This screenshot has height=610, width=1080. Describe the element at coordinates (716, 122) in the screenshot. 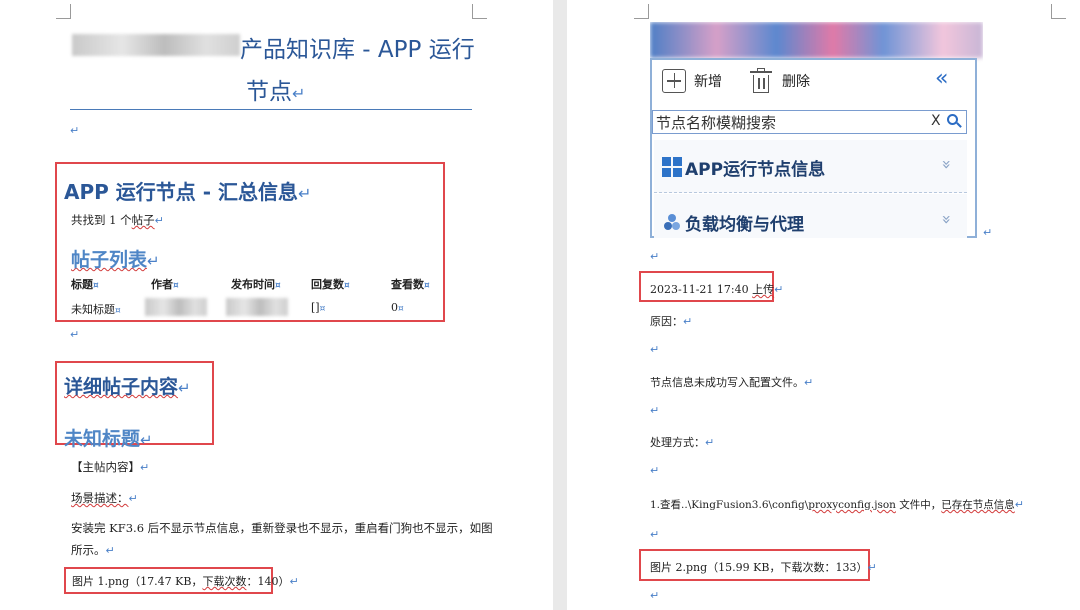

I see `node-search-input: 节点名称模糊搜索` at that location.